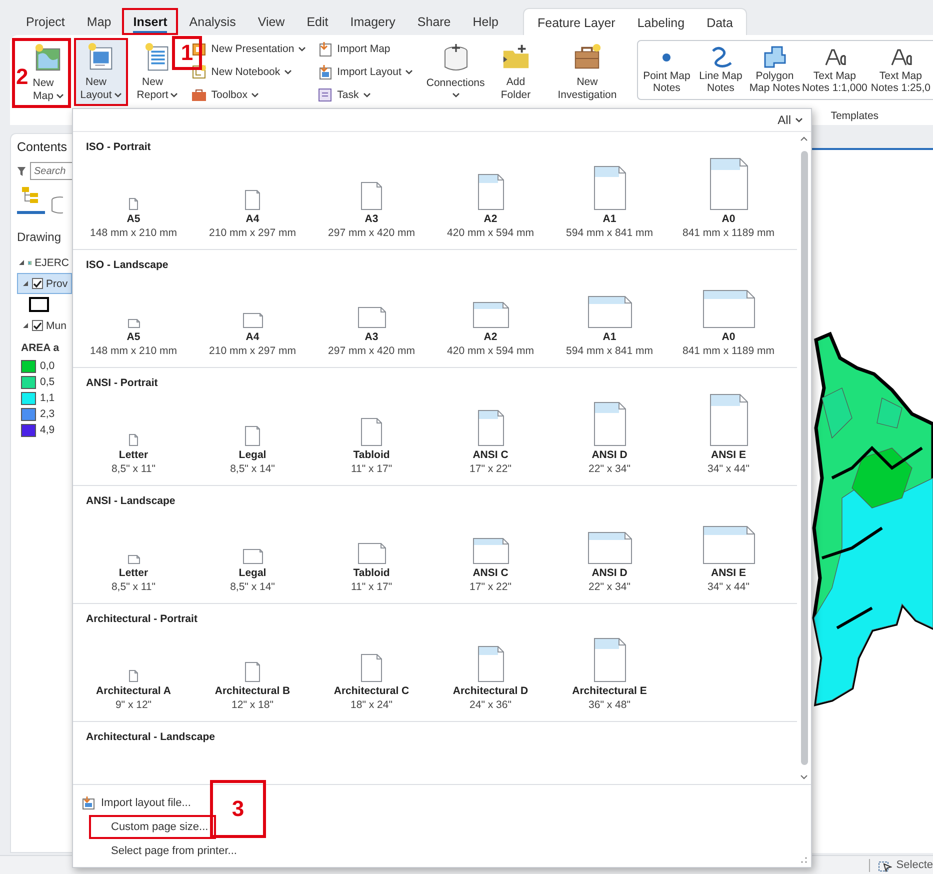 This screenshot has height=874, width=933. What do you see at coordinates (187, 53) in the screenshot?
I see `step-number-callout: 1` at bounding box center [187, 53].